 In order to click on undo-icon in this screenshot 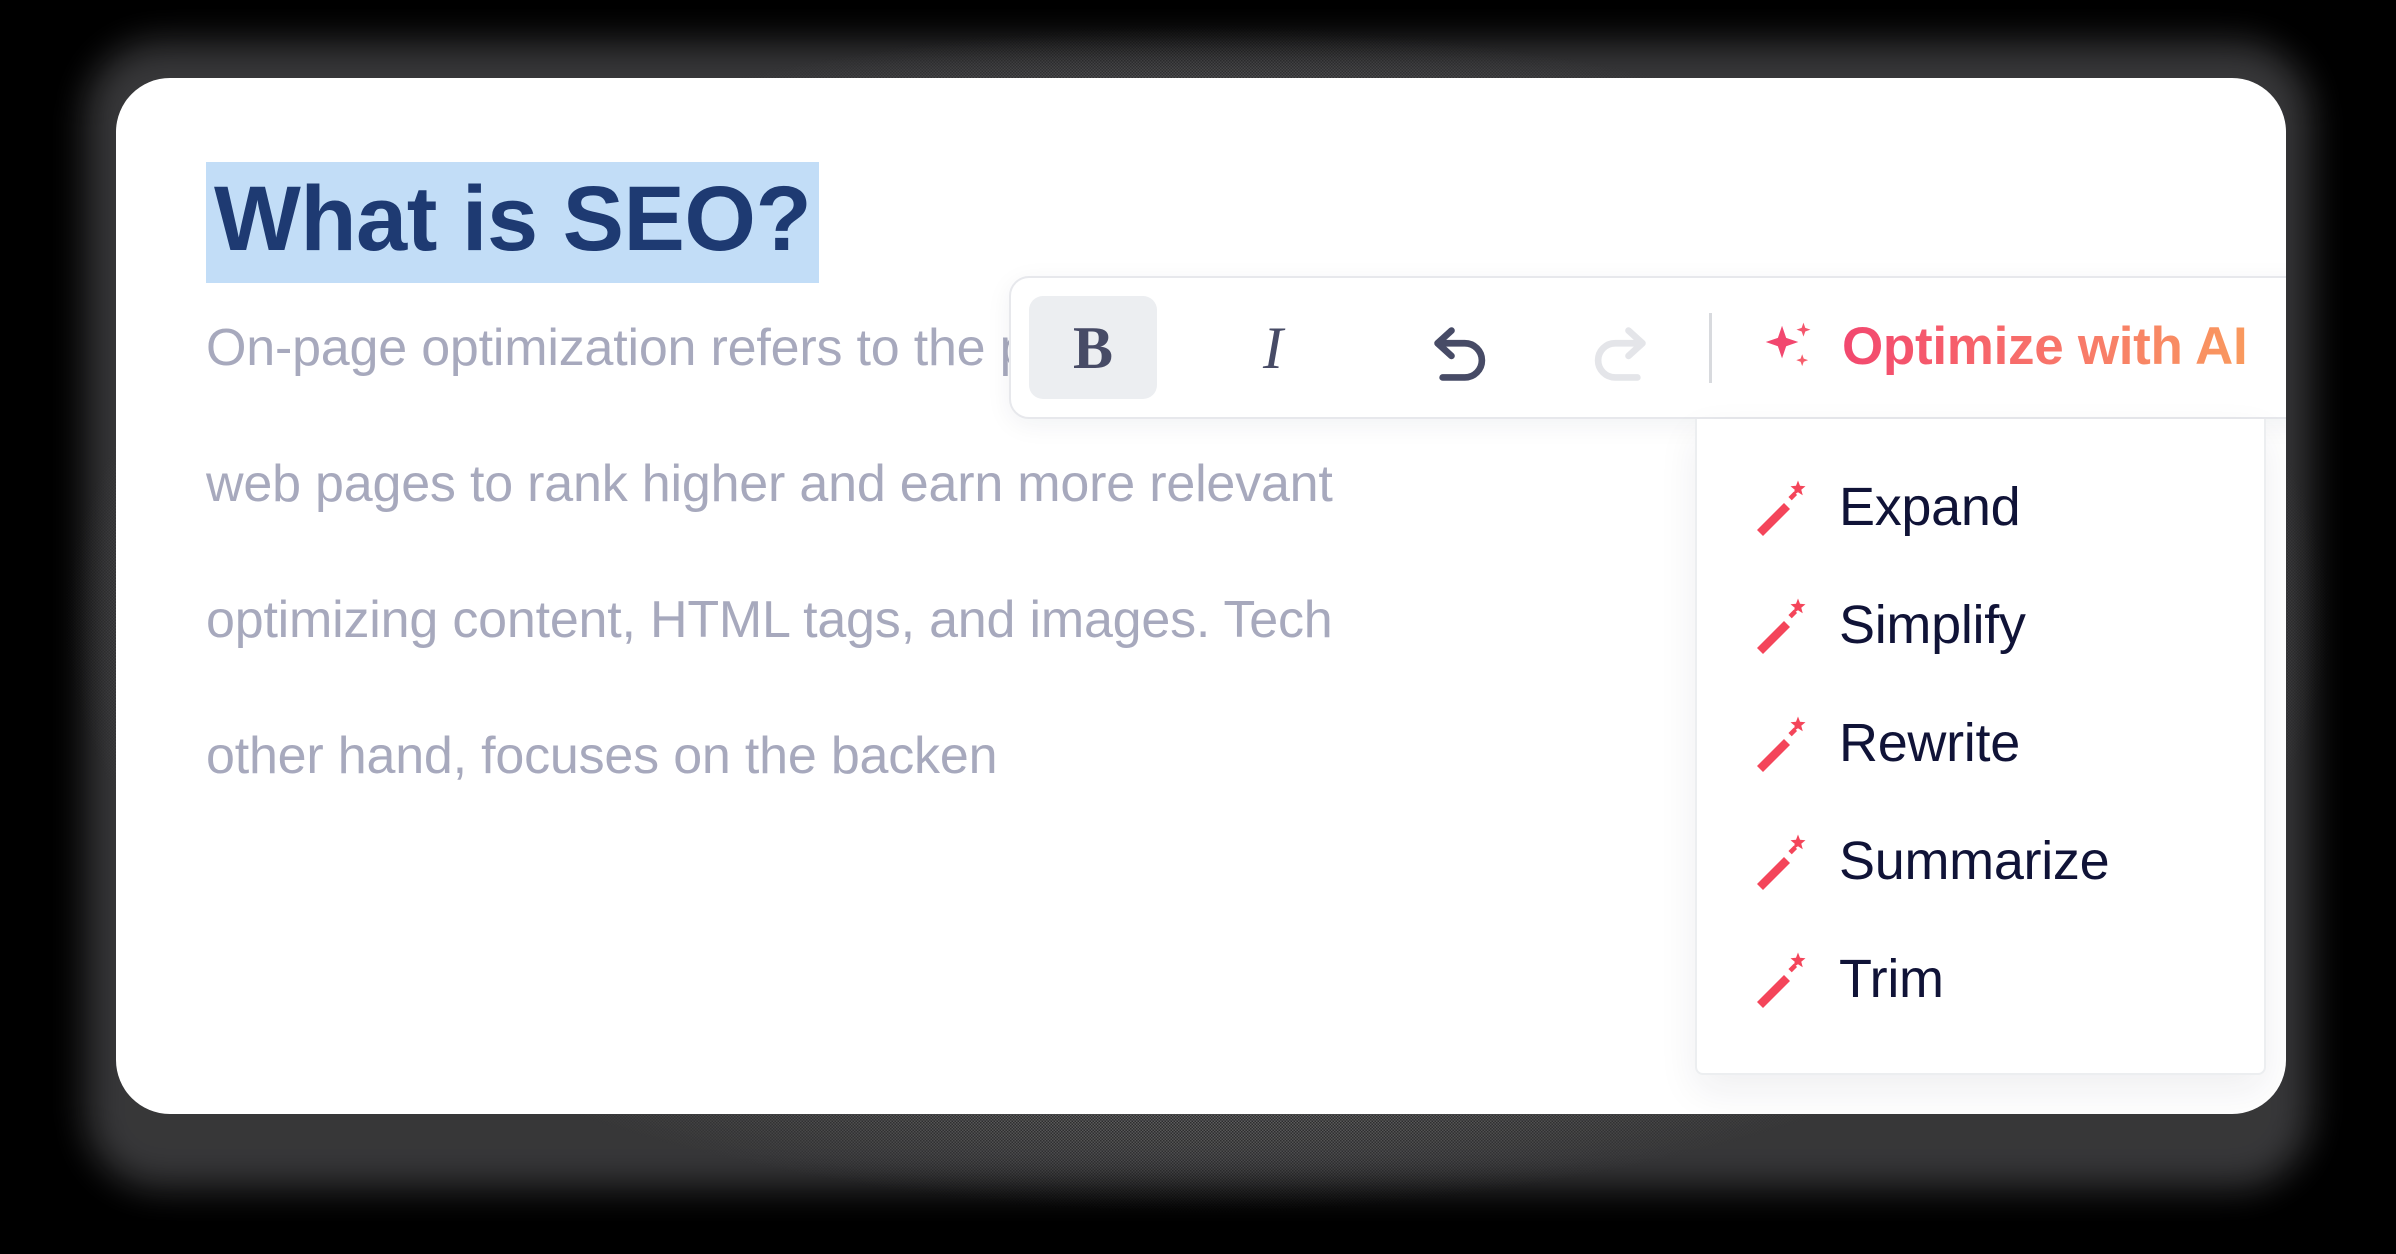, I will do `click(1460, 353)`.